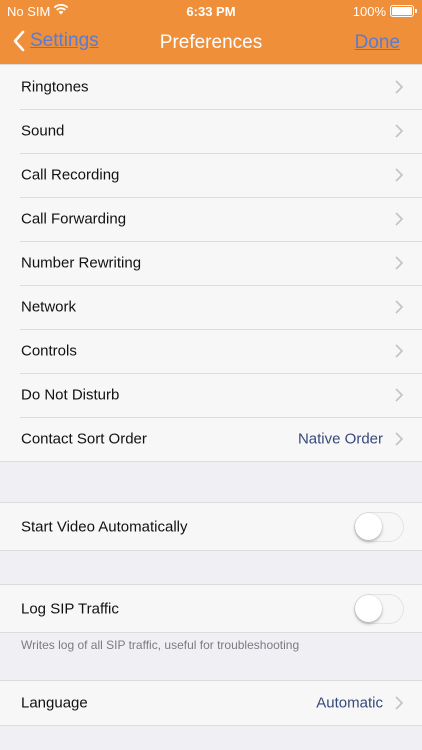 Image resolution: width=422 pixels, height=750 pixels. I want to click on list-item-label: Ringtones, so click(55, 87).